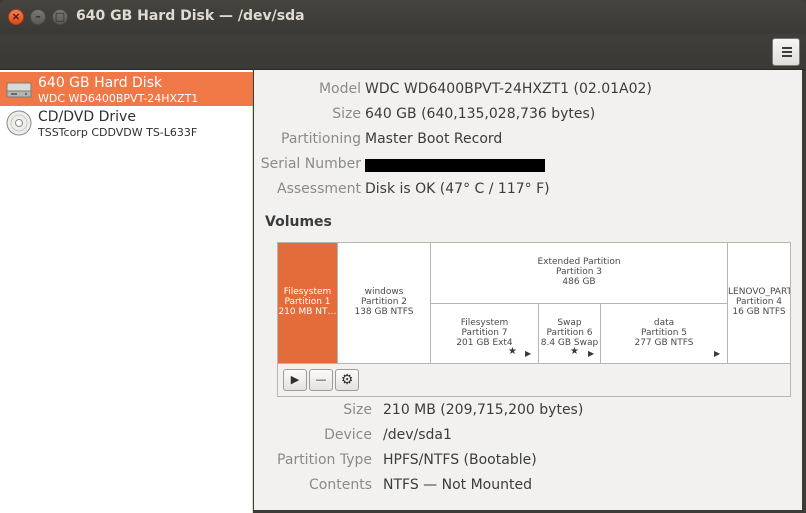 The image size is (806, 513). I want to click on volume-type: data, so click(664, 323).